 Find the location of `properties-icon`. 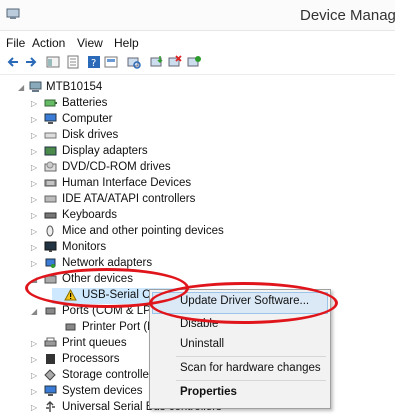

properties-icon is located at coordinates (73, 62).